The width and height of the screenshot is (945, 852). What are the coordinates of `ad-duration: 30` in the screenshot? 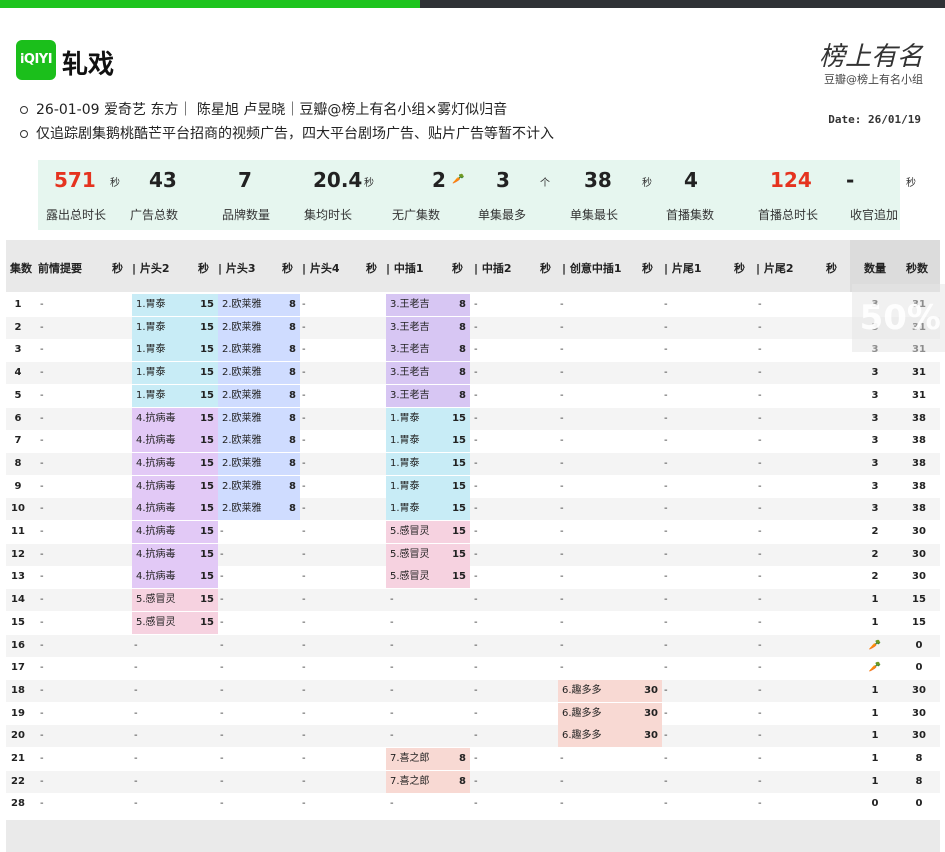 It's located at (651, 713).